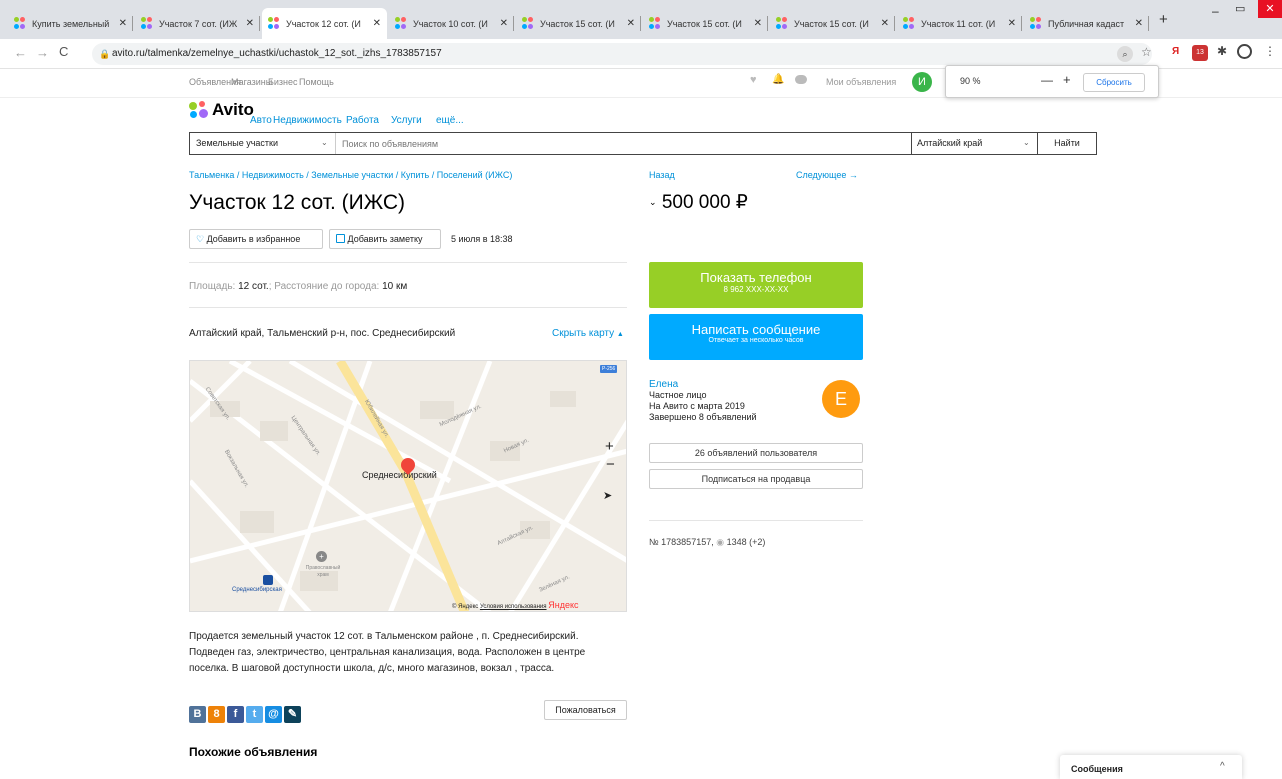 The height and width of the screenshot is (779, 1282). I want to click on browser-tab: Участок 7 сот. (ИЖ ✕, so click(197, 23).